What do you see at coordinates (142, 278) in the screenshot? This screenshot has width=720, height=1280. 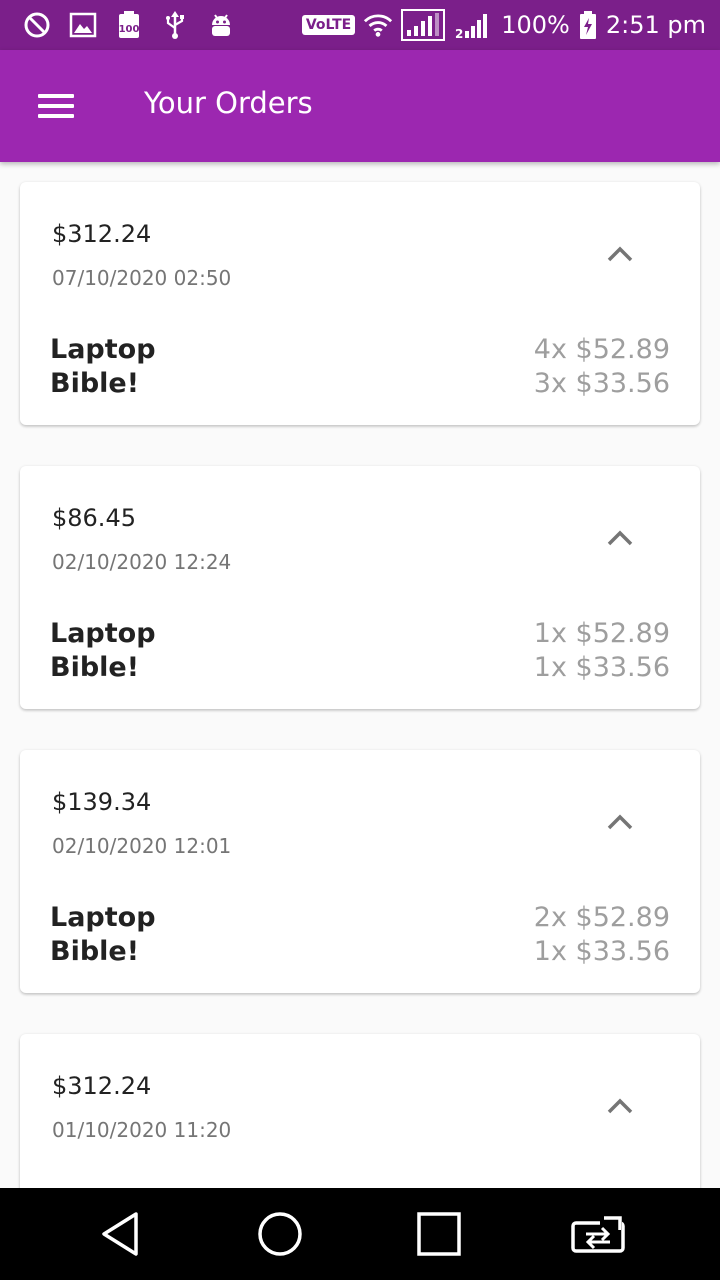 I see `order-date: 07/10/2020 02:50` at bounding box center [142, 278].